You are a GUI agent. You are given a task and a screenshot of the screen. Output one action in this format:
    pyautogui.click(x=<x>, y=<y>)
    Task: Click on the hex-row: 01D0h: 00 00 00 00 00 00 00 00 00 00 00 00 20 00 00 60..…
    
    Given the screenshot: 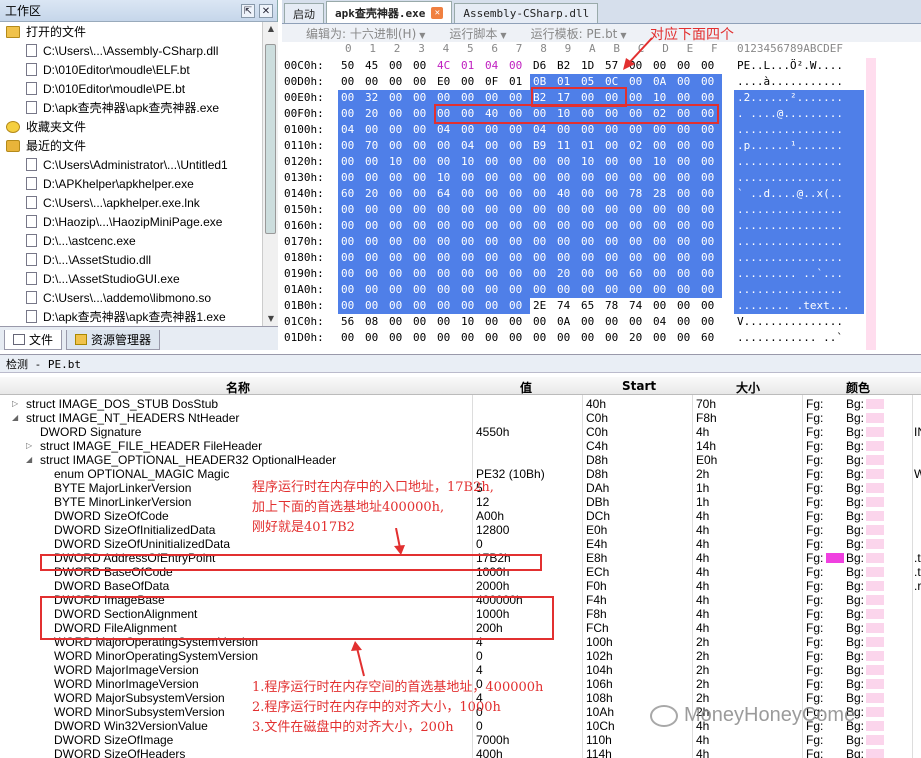 What is the action you would take?
    pyautogui.click(x=601, y=338)
    